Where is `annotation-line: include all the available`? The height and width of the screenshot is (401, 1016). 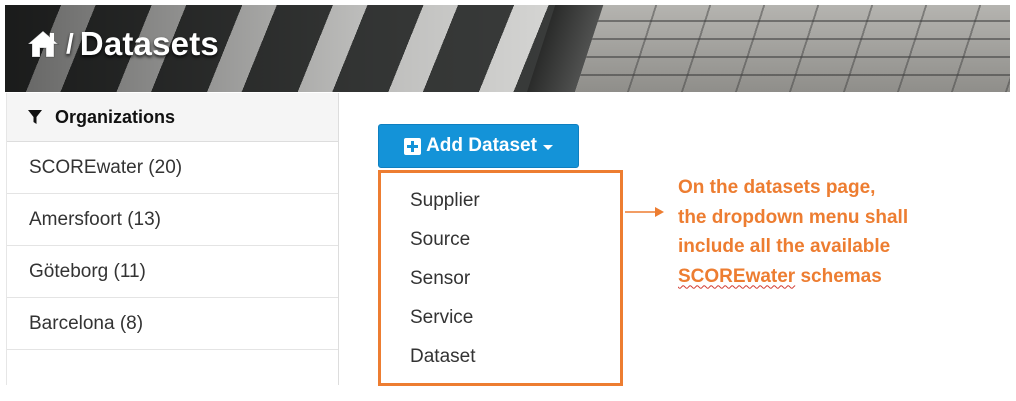 annotation-line: include all the available is located at coordinates (784, 246).